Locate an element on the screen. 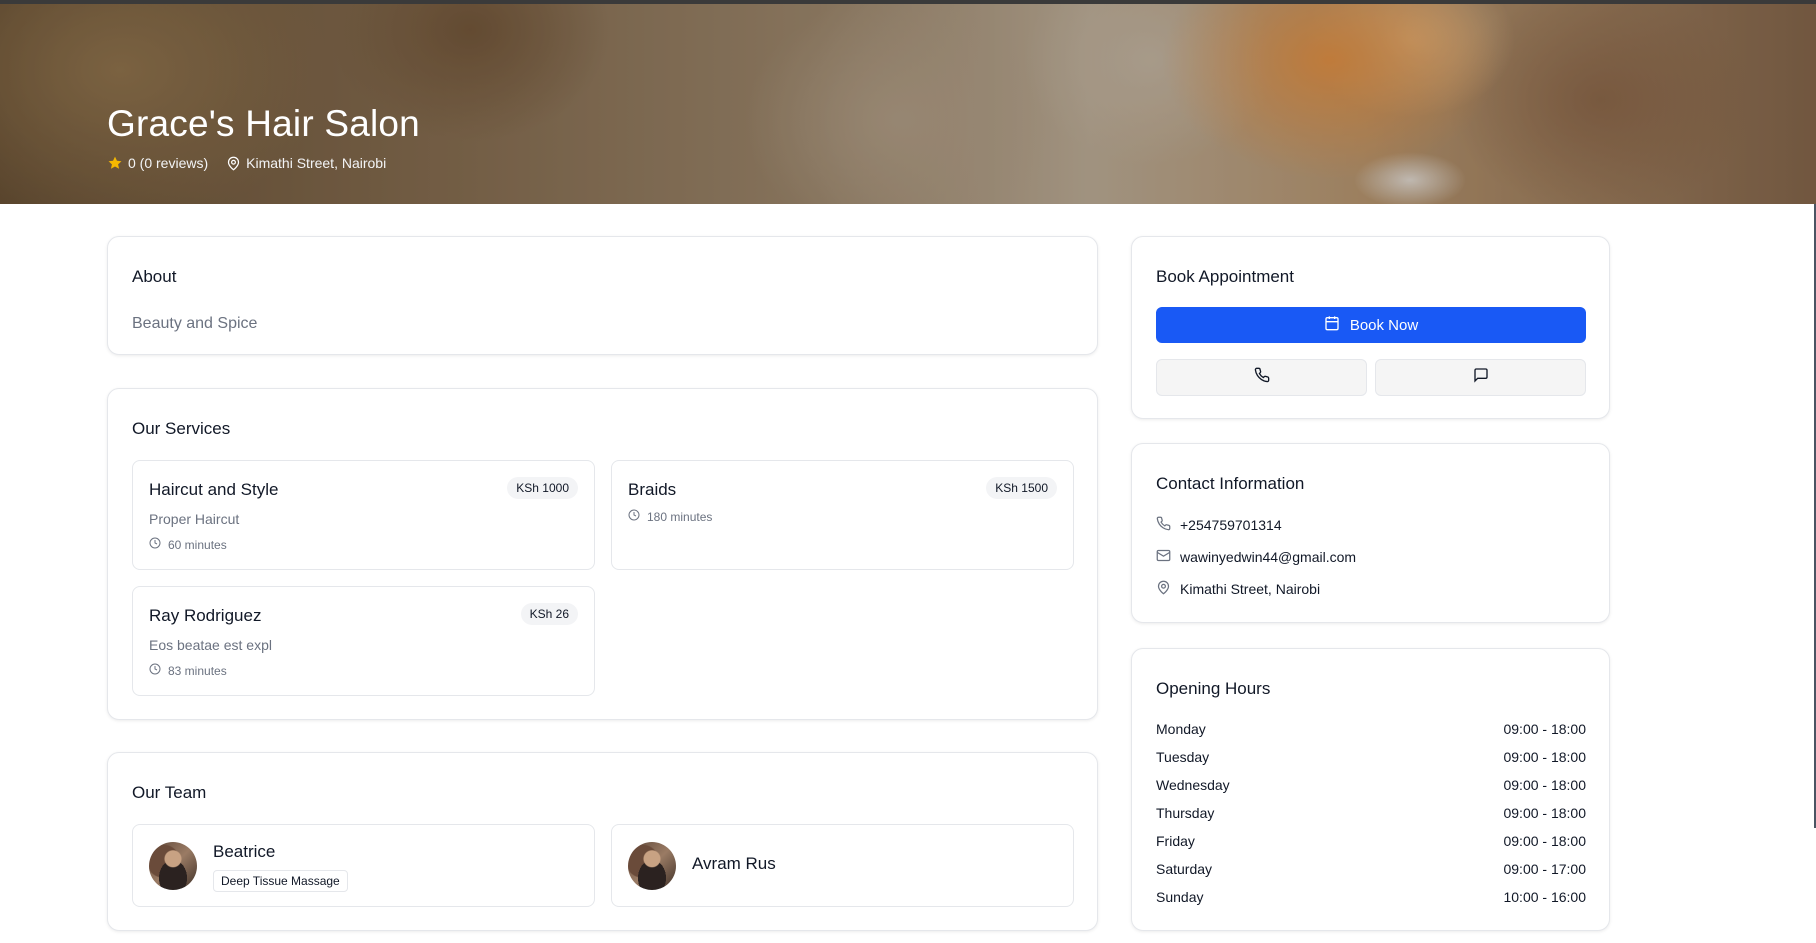 The image size is (1816, 943). mail-icon is located at coordinates (1163, 557).